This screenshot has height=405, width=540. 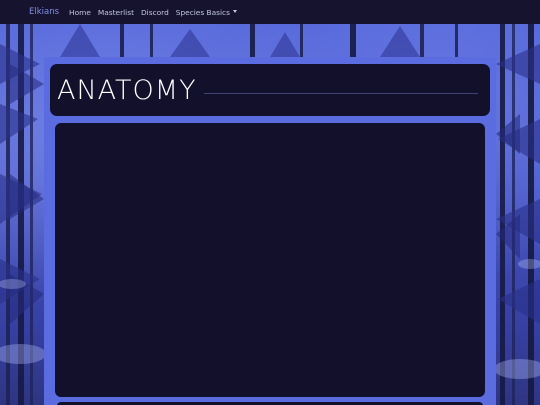 What do you see at coordinates (340, 93) in the screenshot?
I see `title-divider` at bounding box center [340, 93].